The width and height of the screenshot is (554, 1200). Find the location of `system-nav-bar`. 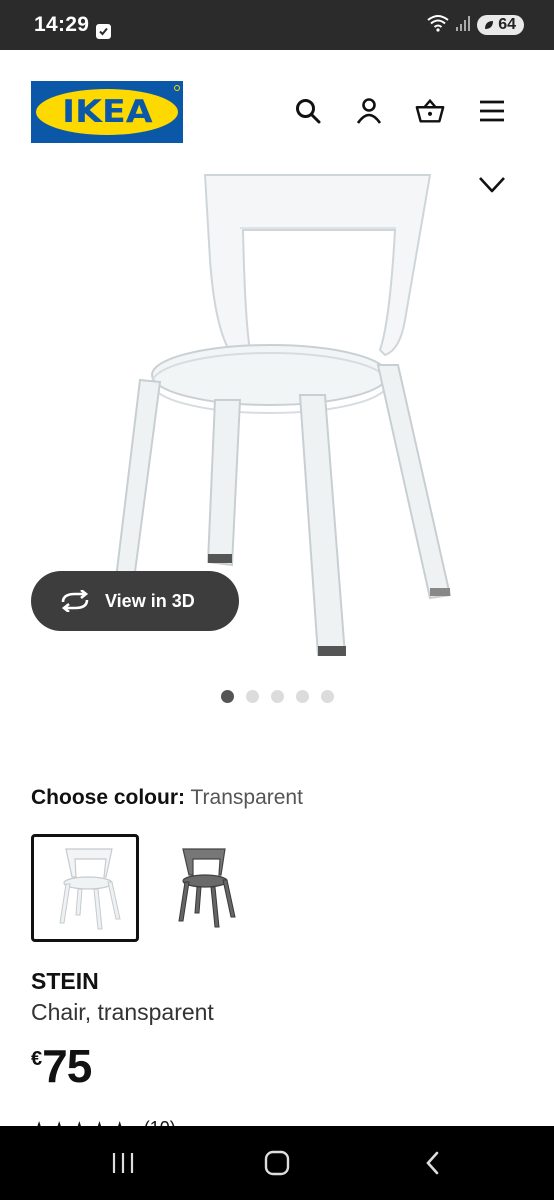

system-nav-bar is located at coordinates (277, 1163).